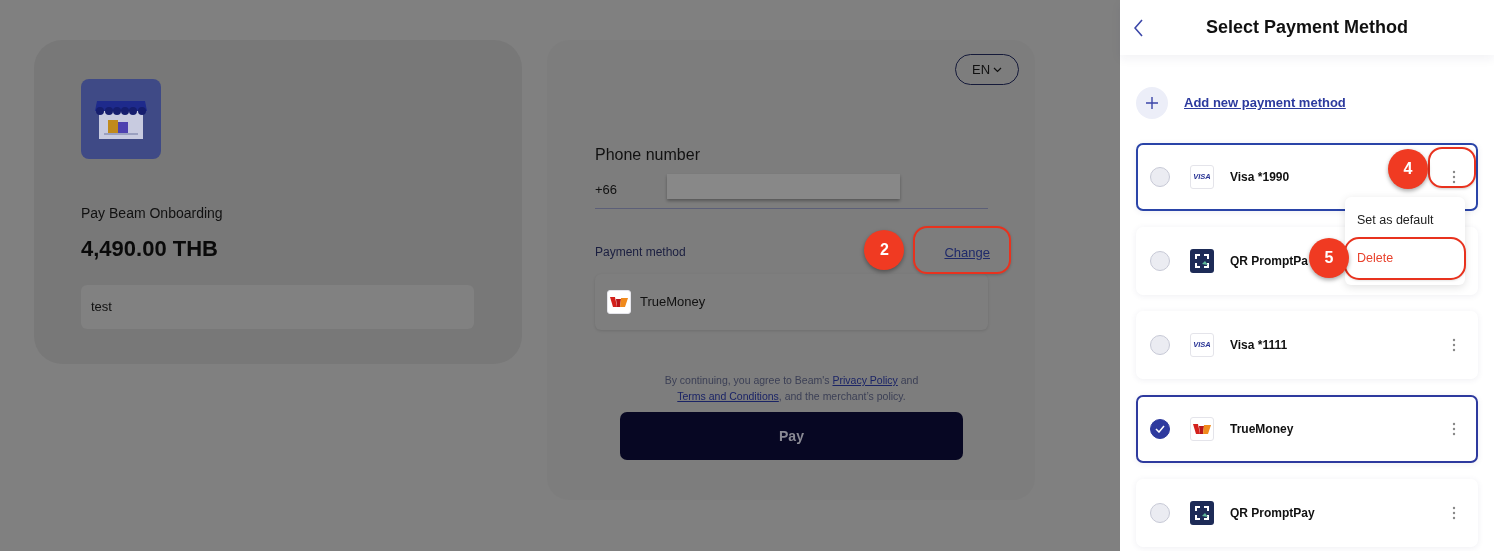 The image size is (1494, 551). What do you see at coordinates (1272, 513) in the screenshot?
I see `method-name: QR PromptPay` at bounding box center [1272, 513].